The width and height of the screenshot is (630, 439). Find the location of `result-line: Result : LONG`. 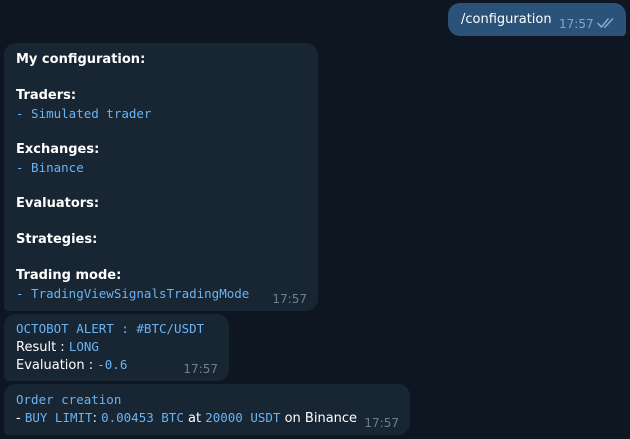

result-line: Result : LONG is located at coordinates (57, 347).